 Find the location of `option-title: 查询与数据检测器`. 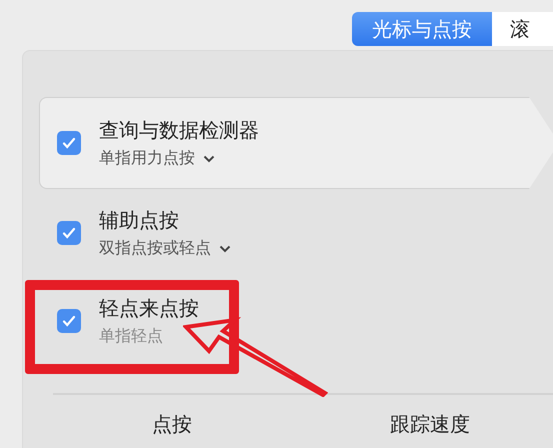

option-title: 查询与数据检测器 is located at coordinates (179, 130).